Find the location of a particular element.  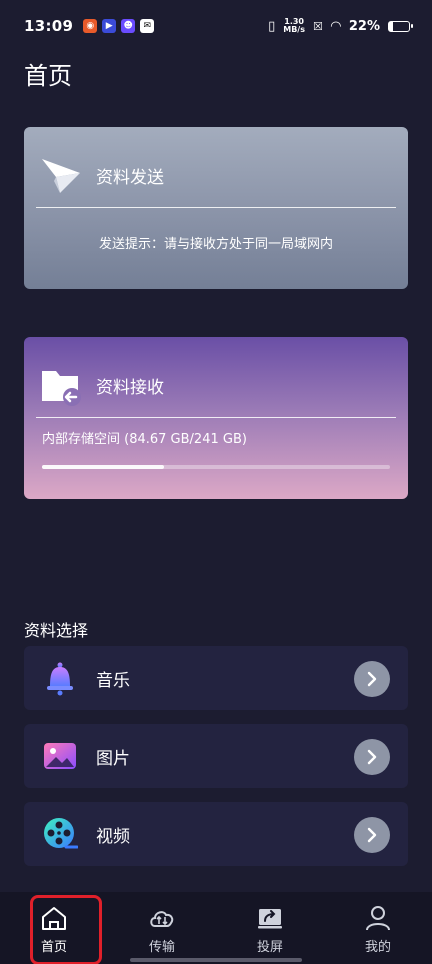

screen-cast-icon is located at coordinates (270, 919).